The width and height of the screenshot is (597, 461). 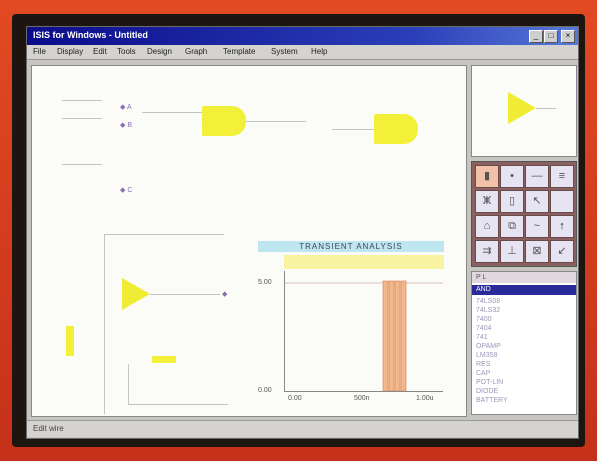 What do you see at coordinates (100, 51) in the screenshot?
I see `menu-edit: Edit` at bounding box center [100, 51].